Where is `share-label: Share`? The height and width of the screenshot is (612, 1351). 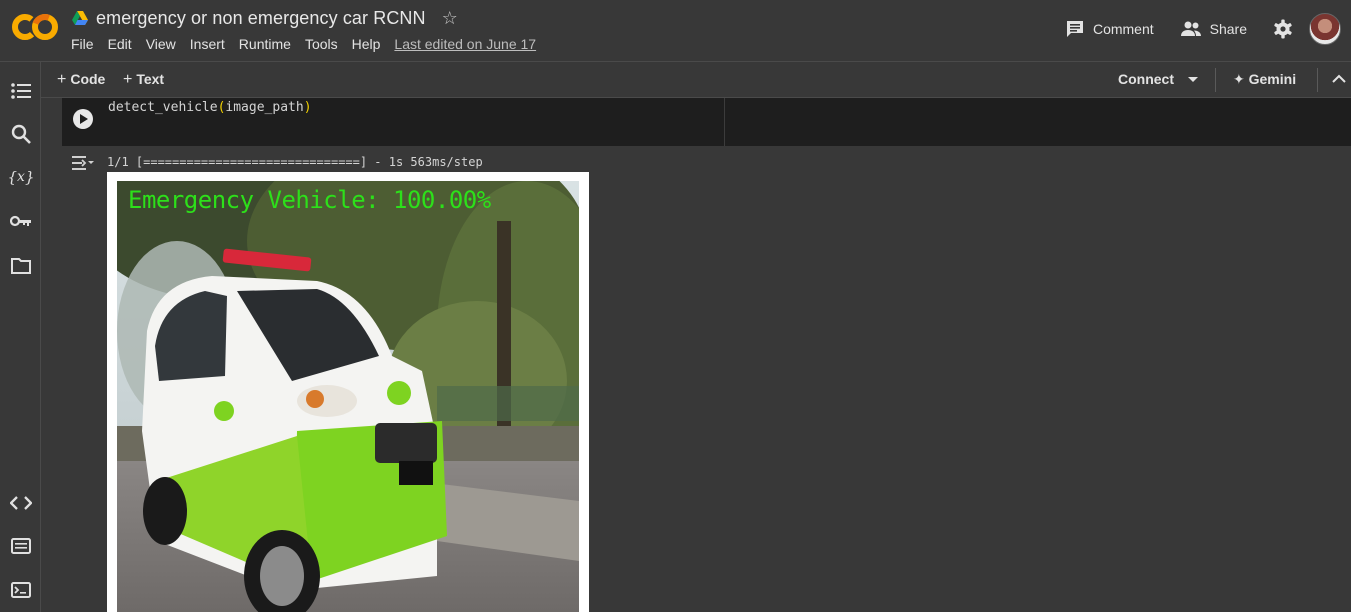 share-label: Share is located at coordinates (1228, 29).